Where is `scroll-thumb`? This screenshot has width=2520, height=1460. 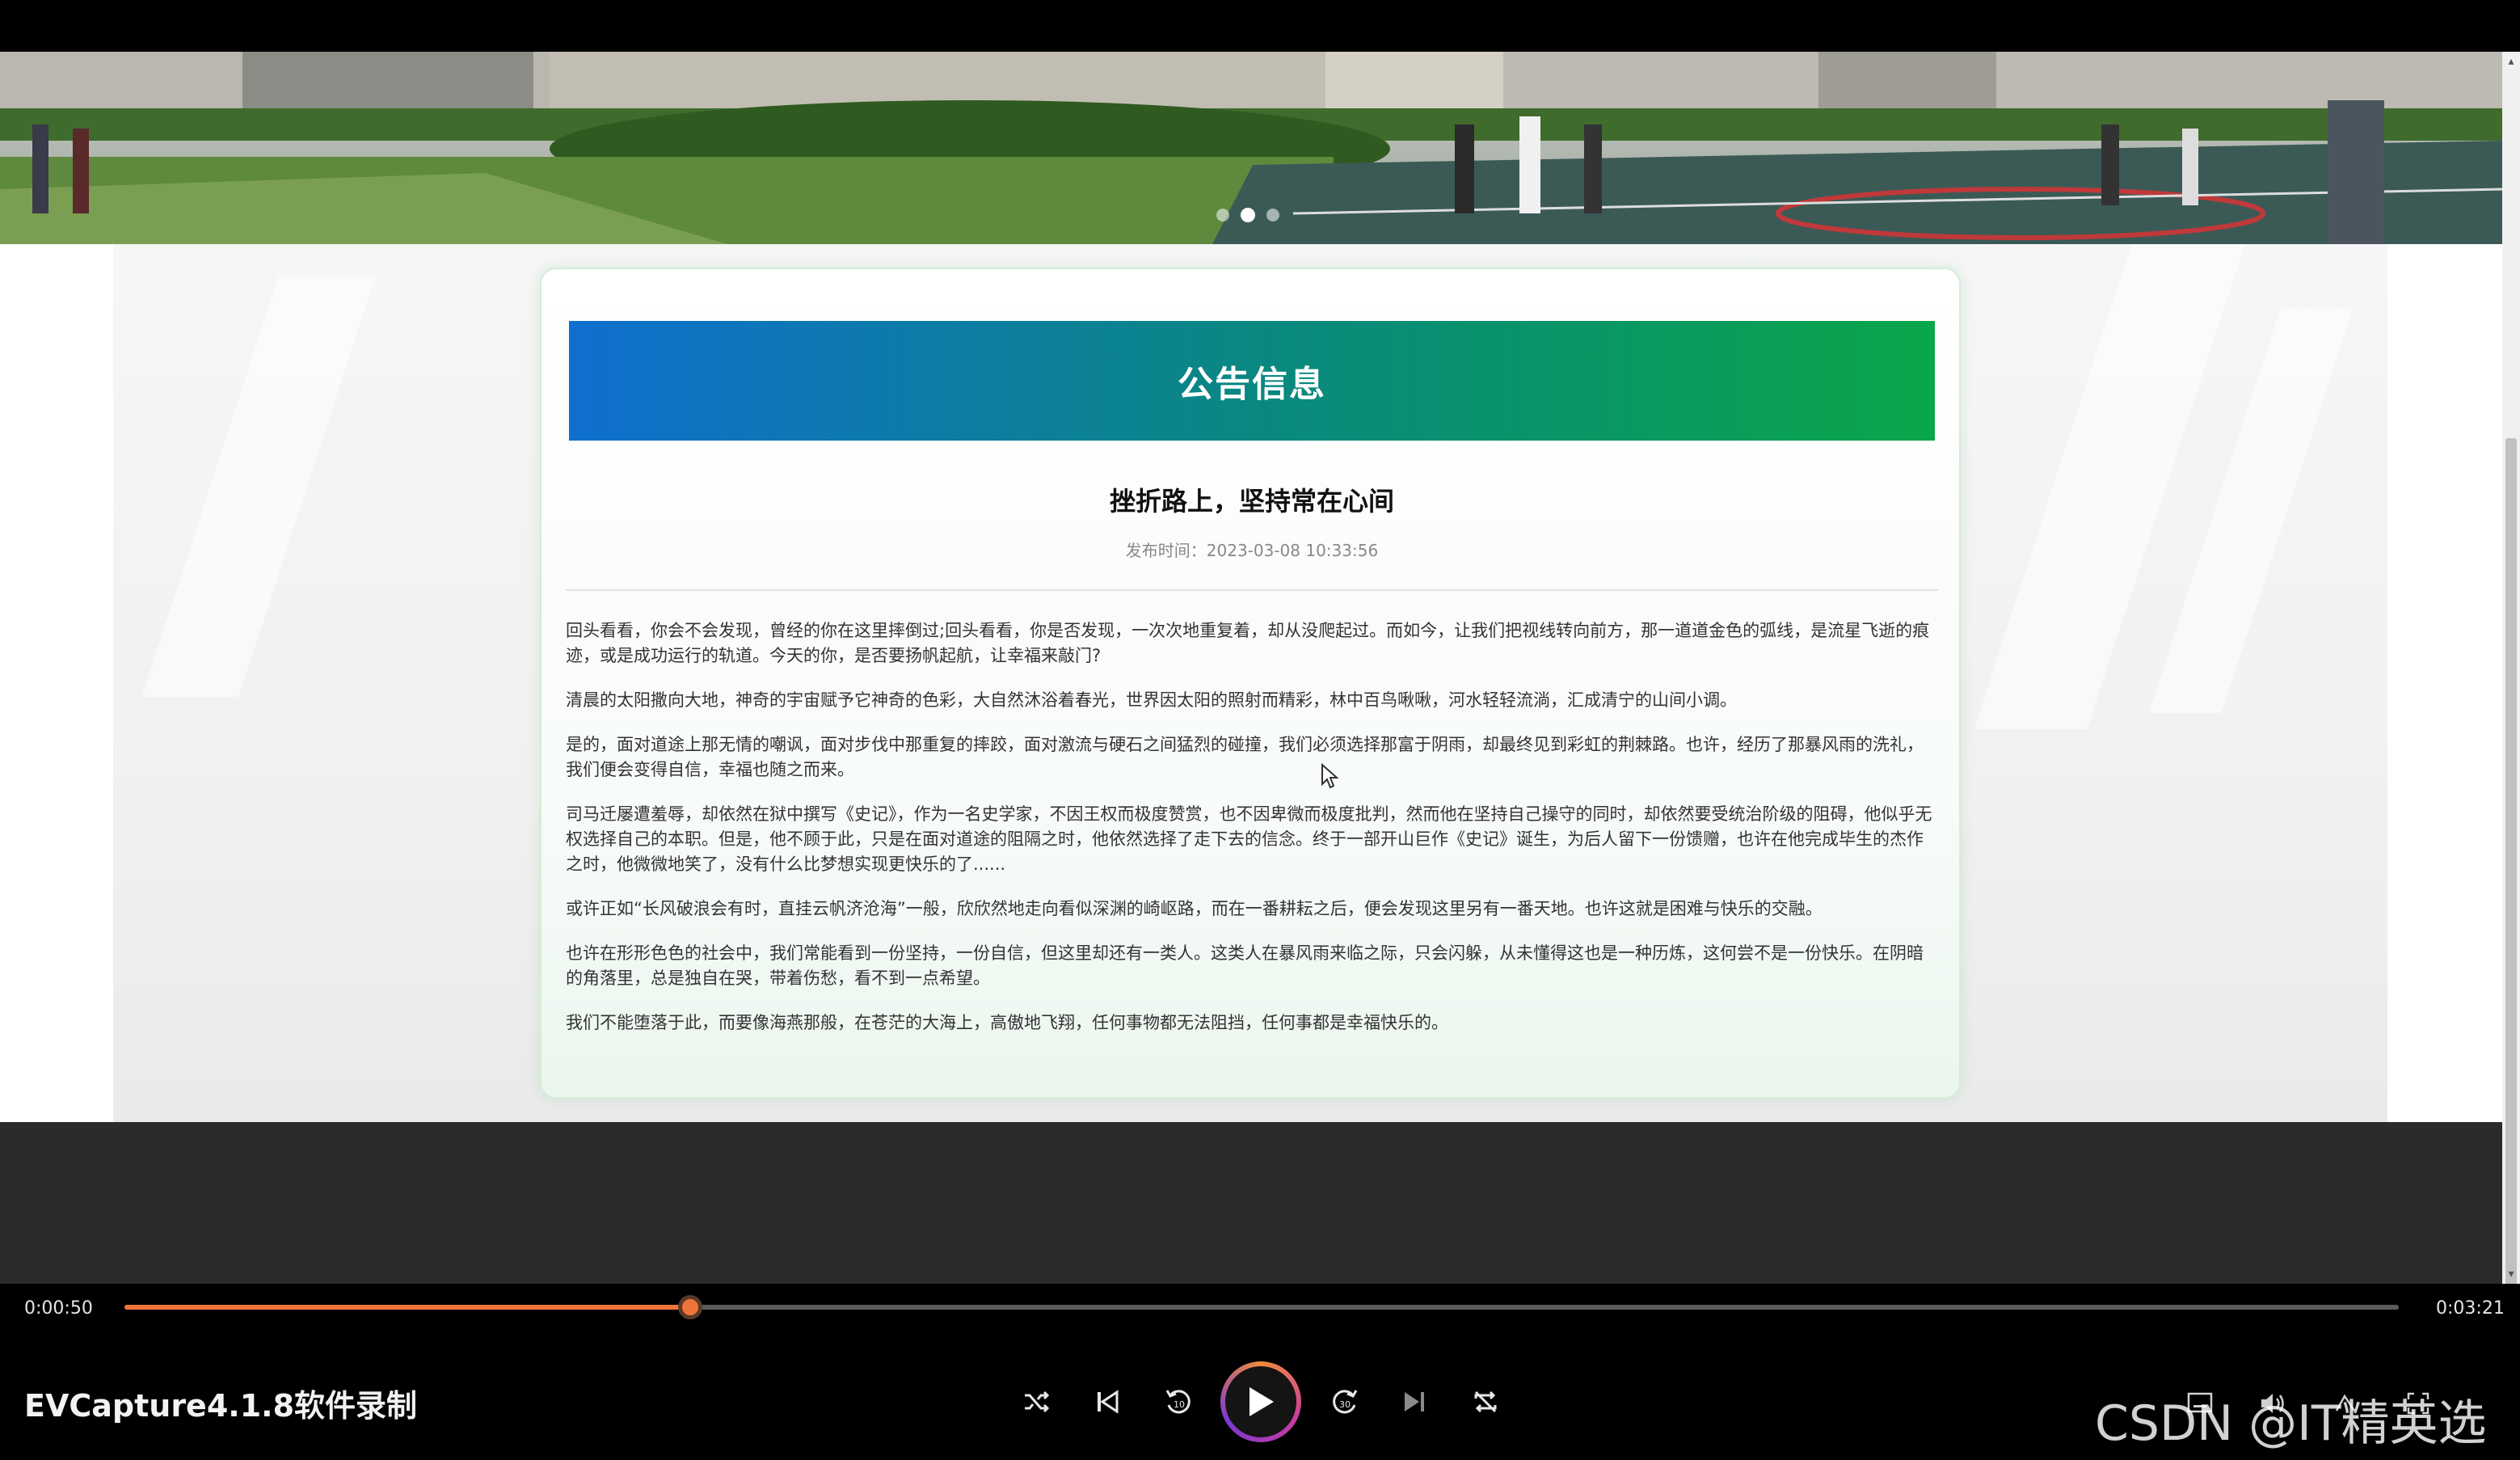
scroll-thumb is located at coordinates (2511, 882).